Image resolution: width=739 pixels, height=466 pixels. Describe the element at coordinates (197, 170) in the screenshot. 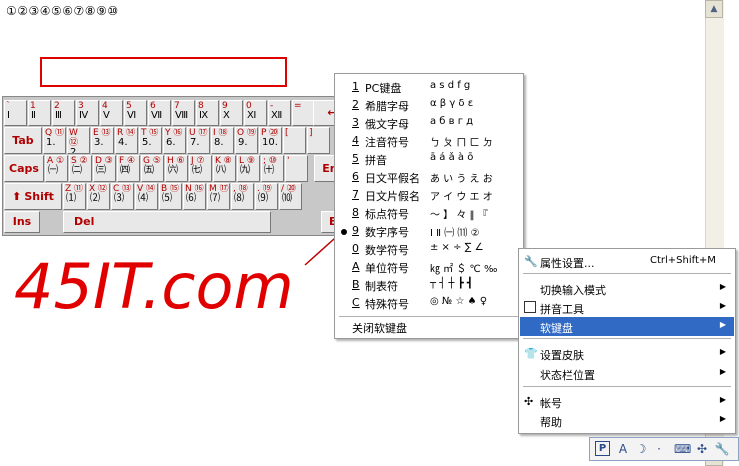

I see `key-bottom-label: ㈦` at that location.